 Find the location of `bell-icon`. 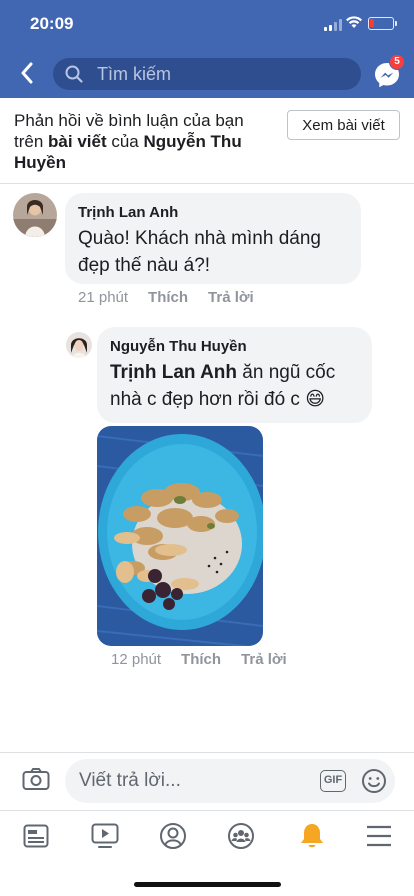

bell-icon is located at coordinates (312, 836).